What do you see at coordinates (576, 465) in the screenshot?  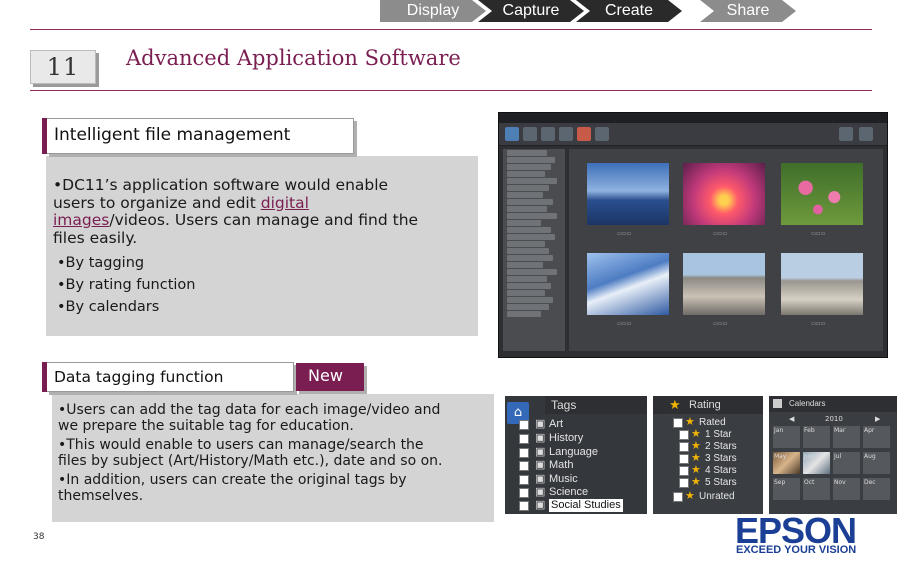 I see `tag-item: ▣ Math` at bounding box center [576, 465].